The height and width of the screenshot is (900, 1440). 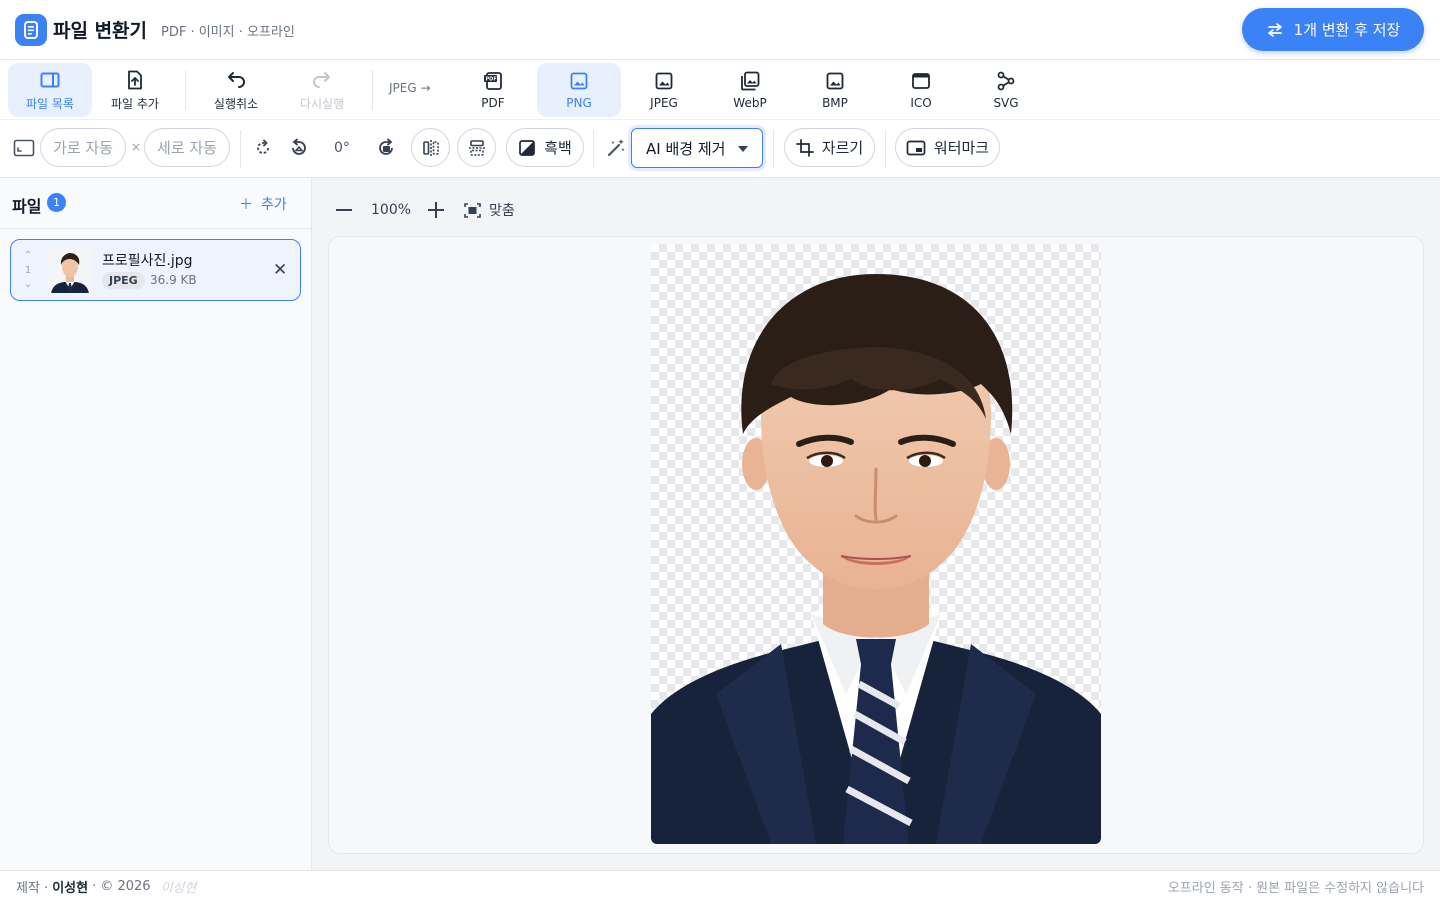 What do you see at coordinates (1006, 103) in the screenshot?
I see `format-label: SVG` at bounding box center [1006, 103].